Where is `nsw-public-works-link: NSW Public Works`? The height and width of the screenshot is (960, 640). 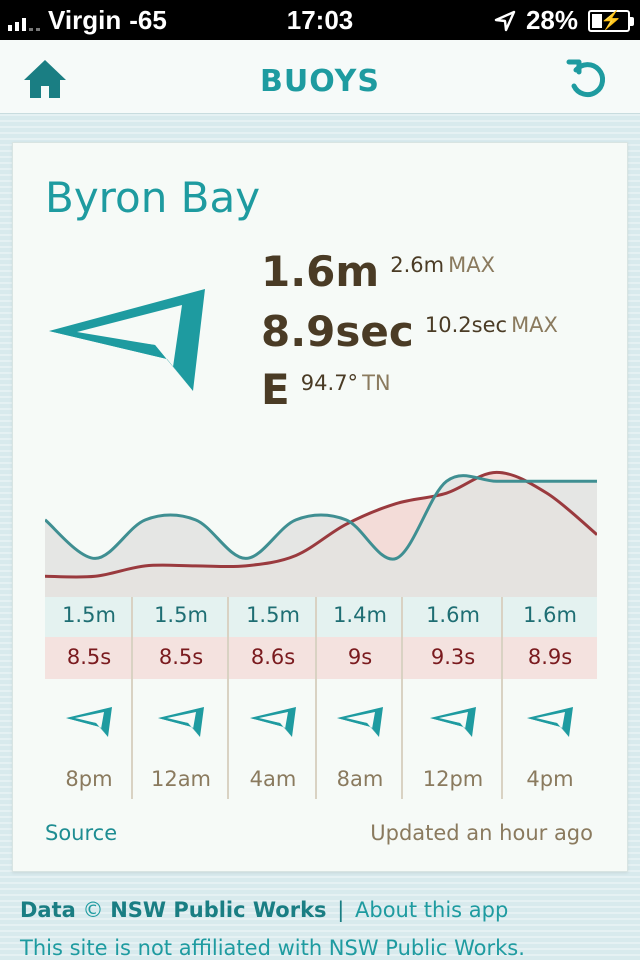
nsw-public-works-link: NSW Public Works is located at coordinates (218, 910).